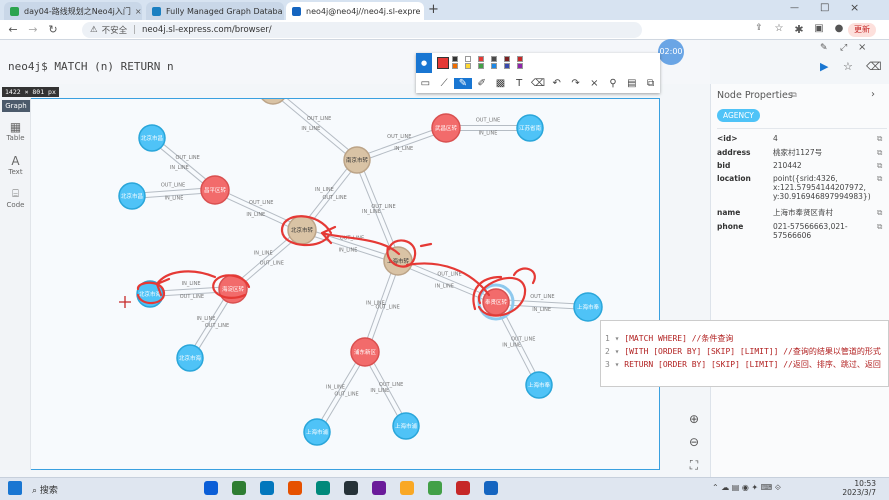 Image resolution: width=889 pixels, height=500 pixels. I want to click on current-color-swatch, so click(443, 63).